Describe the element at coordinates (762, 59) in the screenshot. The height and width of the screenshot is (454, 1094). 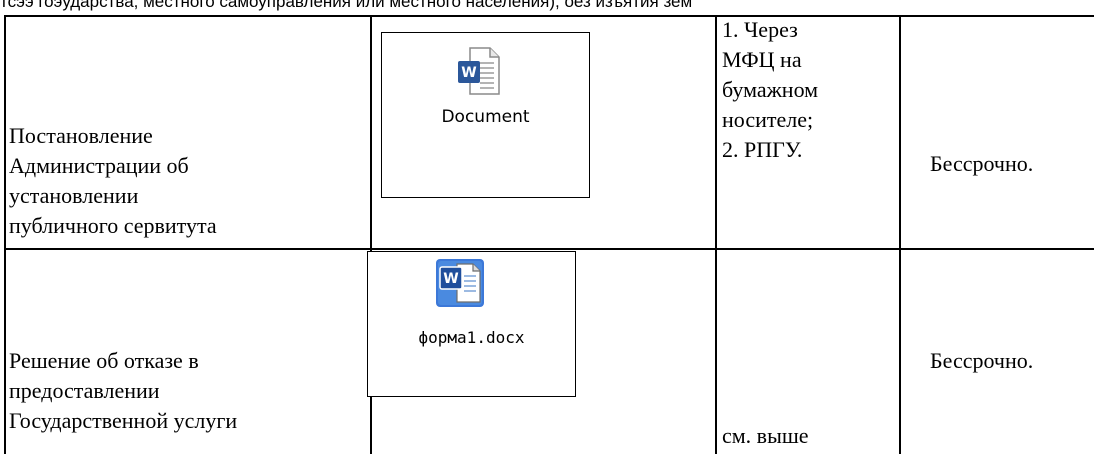
I see `delivery-line: МФЦ на` at that location.